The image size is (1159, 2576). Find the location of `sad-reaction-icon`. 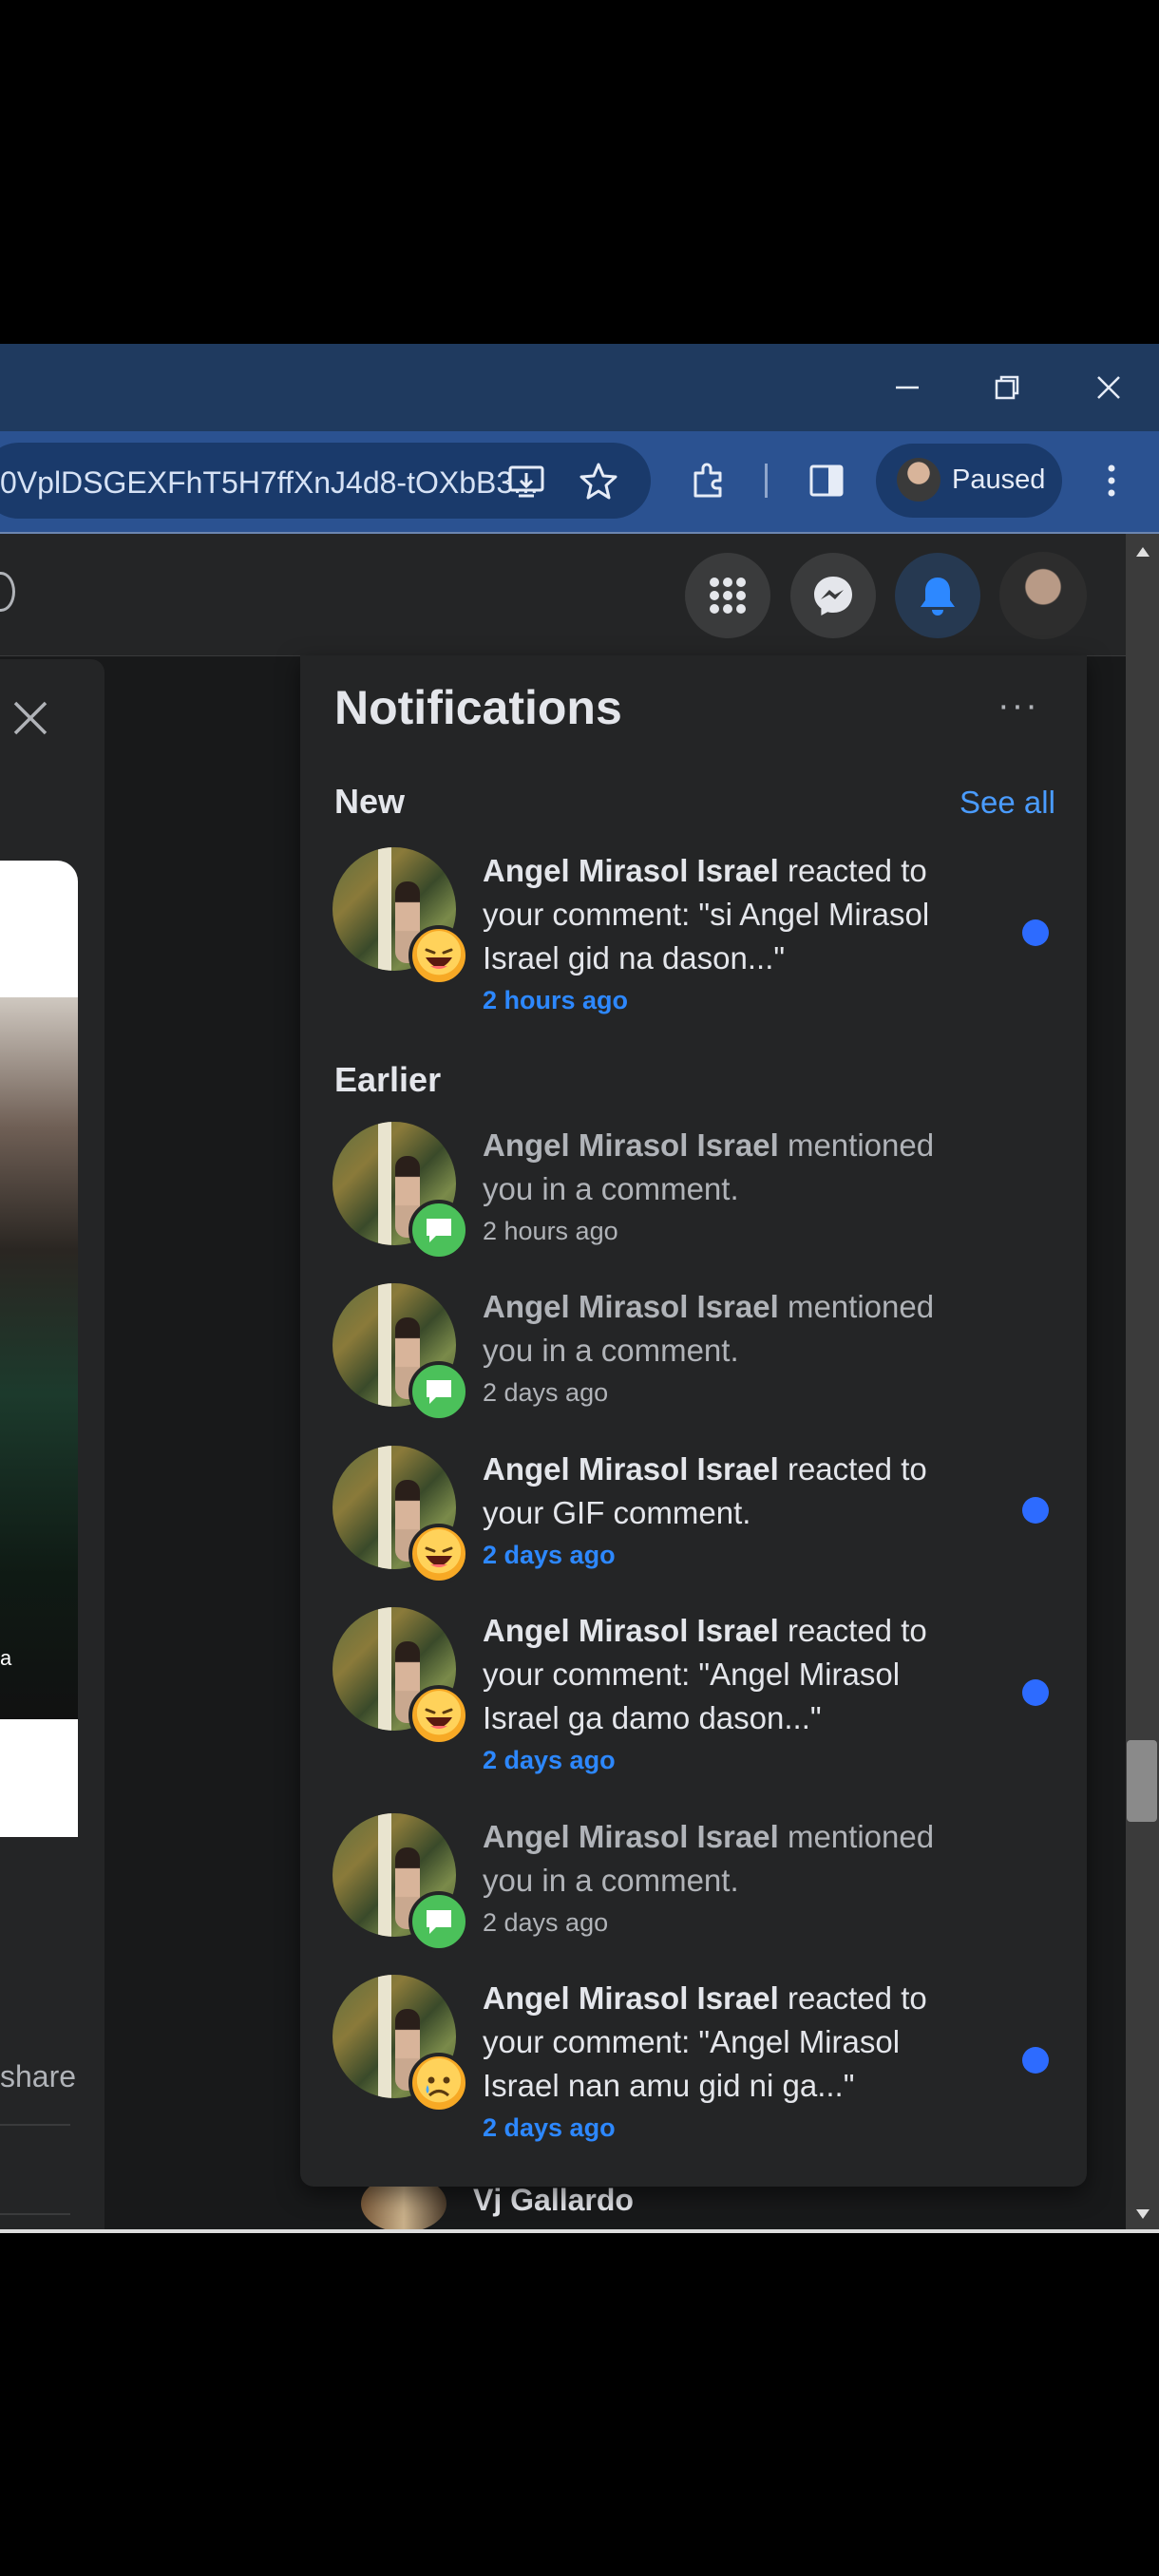

sad-reaction-icon is located at coordinates (438, 2083).